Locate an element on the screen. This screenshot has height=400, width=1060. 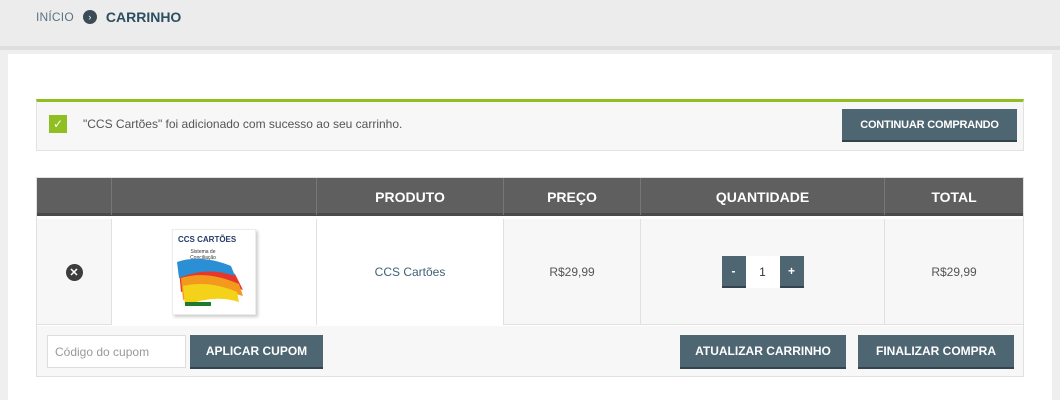
remove-item-icon: ✕ is located at coordinates (74, 272).